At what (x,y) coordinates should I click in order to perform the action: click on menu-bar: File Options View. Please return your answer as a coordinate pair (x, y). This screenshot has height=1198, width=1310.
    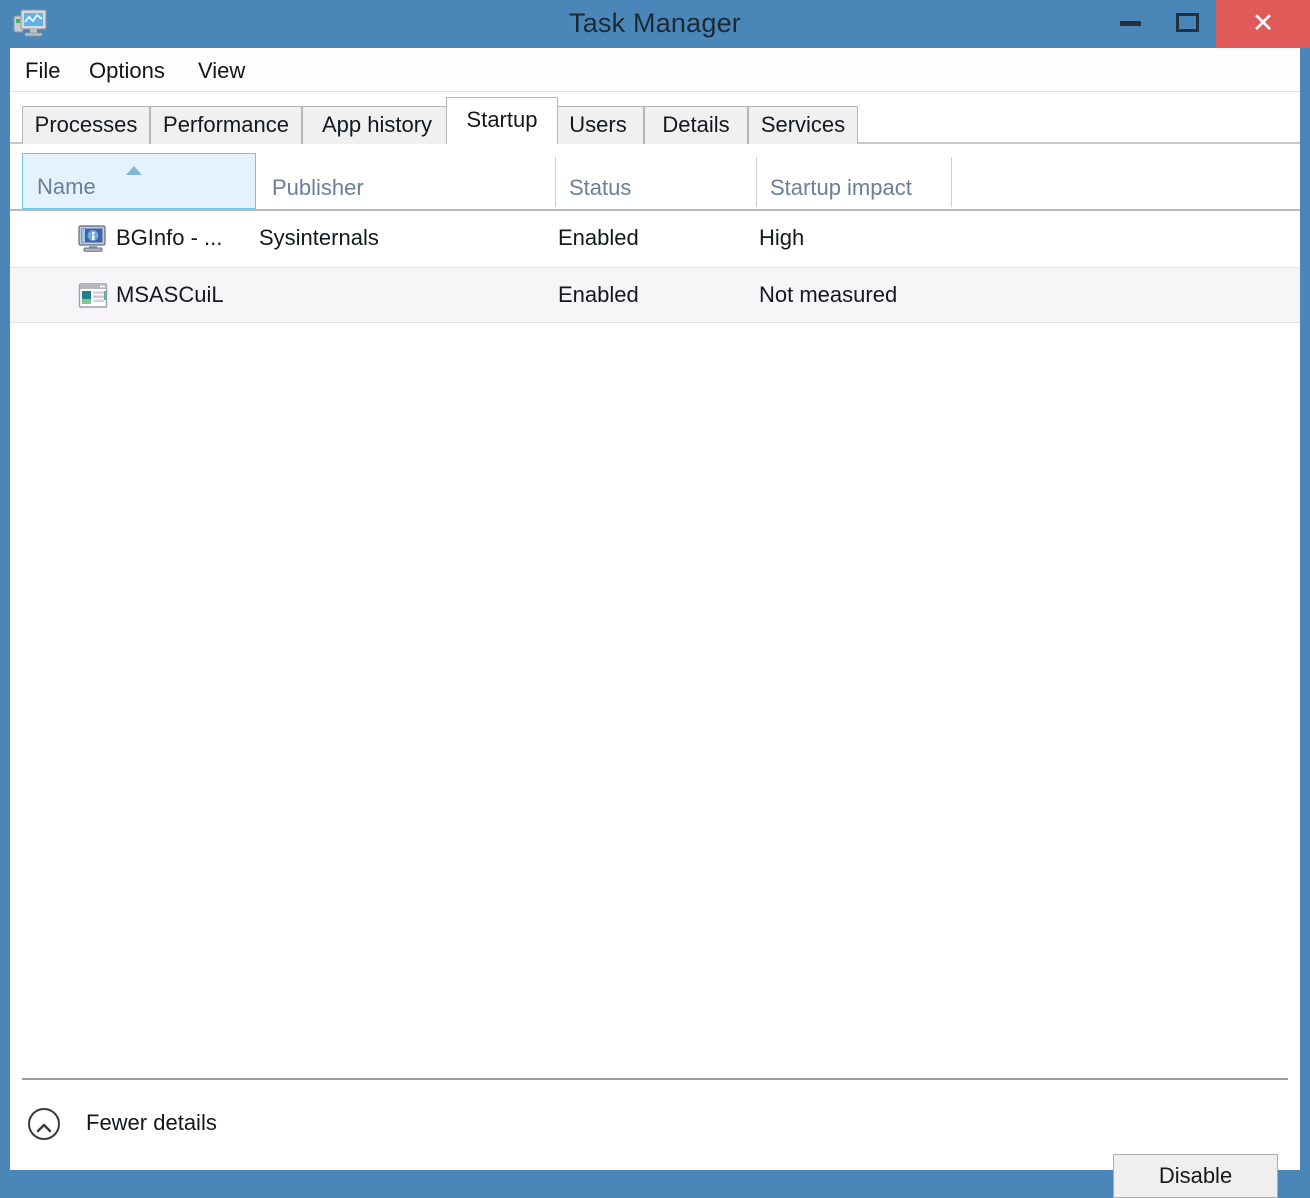
    Looking at the image, I should click on (655, 70).